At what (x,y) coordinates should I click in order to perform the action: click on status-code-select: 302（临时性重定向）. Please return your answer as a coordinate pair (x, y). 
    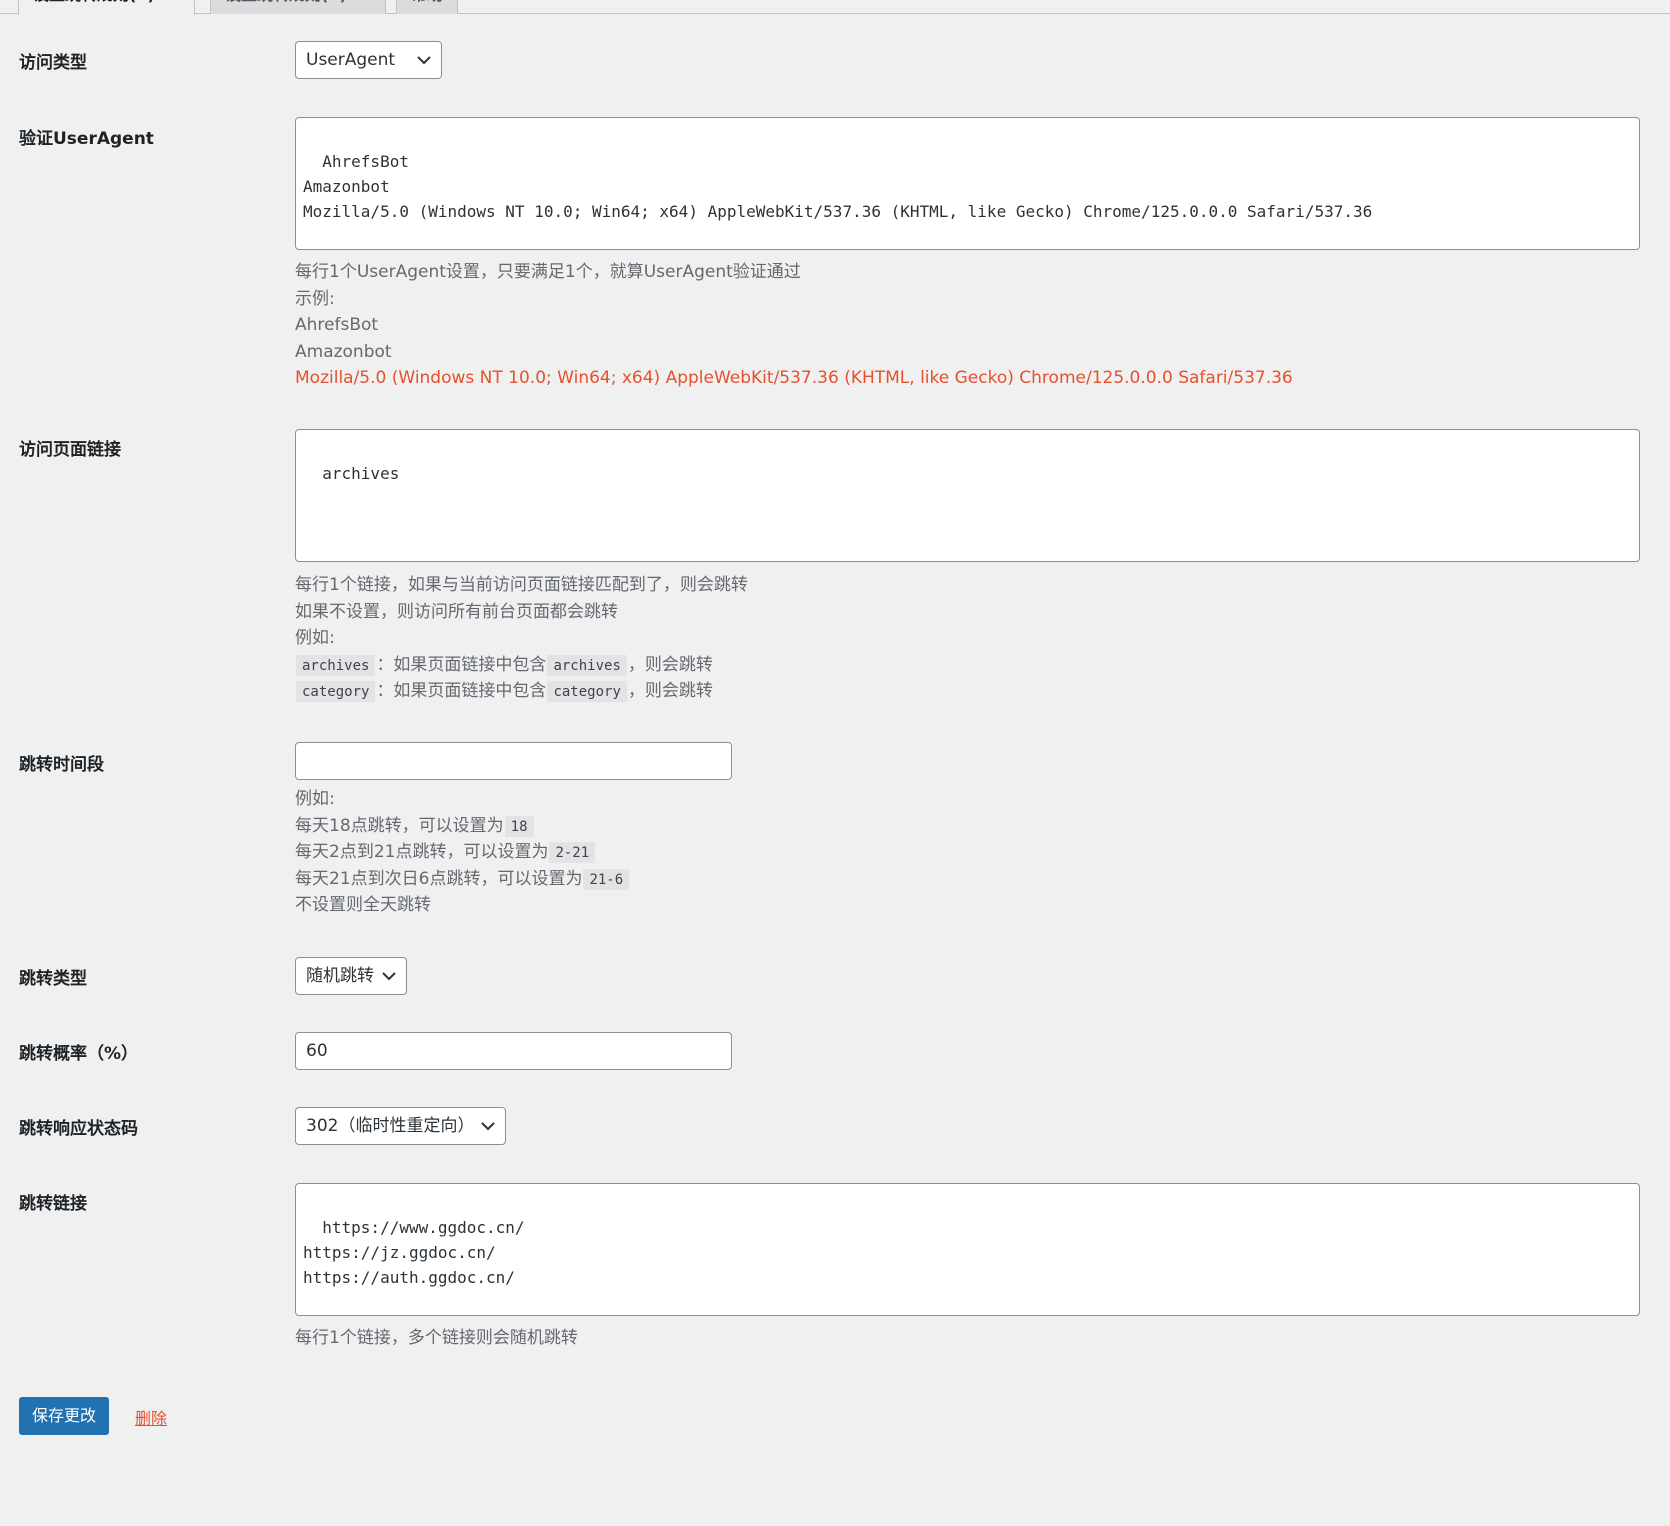
    Looking at the image, I should click on (400, 1126).